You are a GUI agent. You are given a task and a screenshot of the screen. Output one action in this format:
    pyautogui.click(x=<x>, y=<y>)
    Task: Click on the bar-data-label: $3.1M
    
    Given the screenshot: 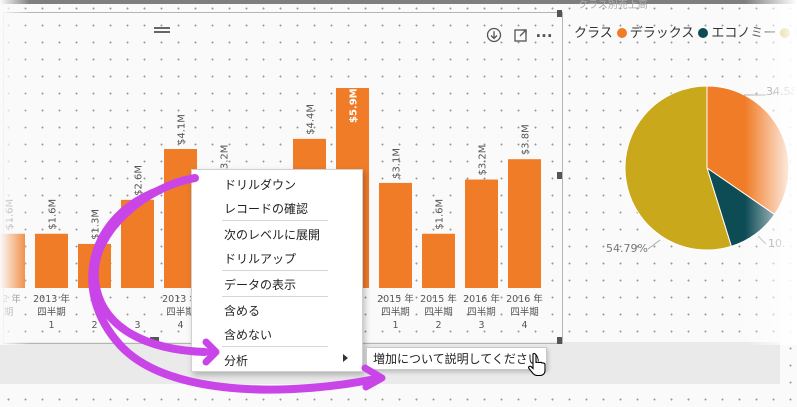 What is the action you would take?
    pyautogui.click(x=397, y=163)
    